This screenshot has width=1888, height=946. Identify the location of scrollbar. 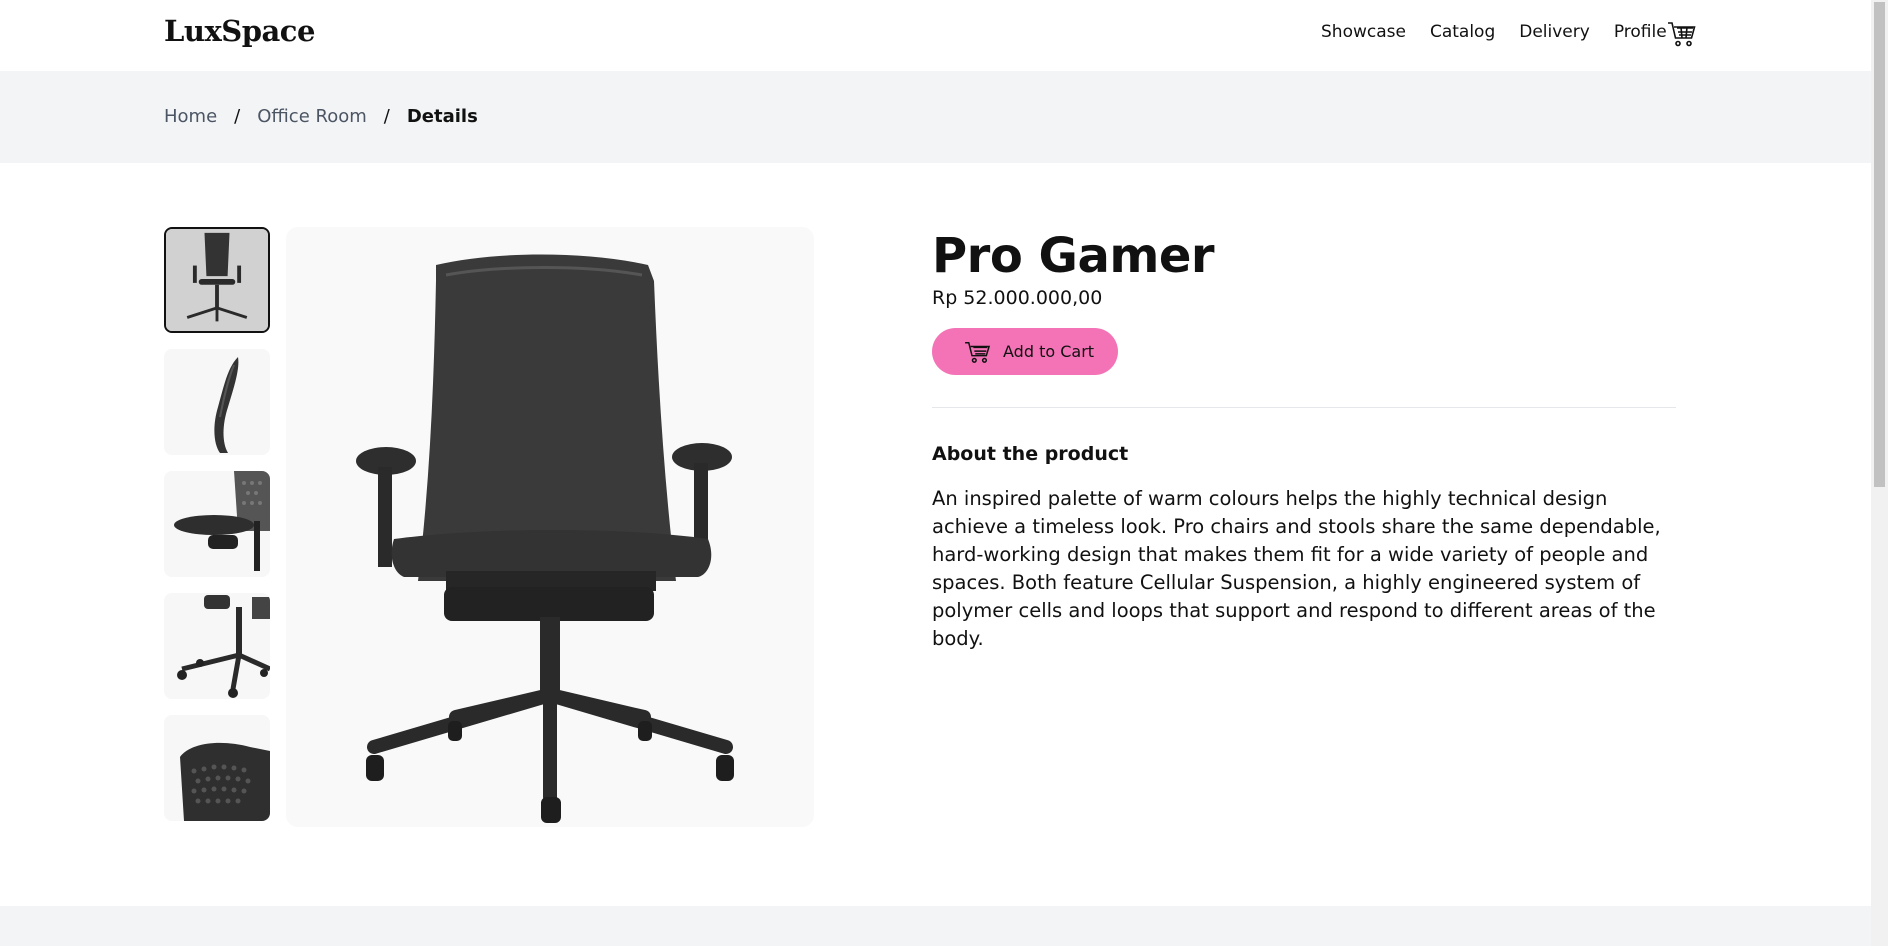
(1879, 473).